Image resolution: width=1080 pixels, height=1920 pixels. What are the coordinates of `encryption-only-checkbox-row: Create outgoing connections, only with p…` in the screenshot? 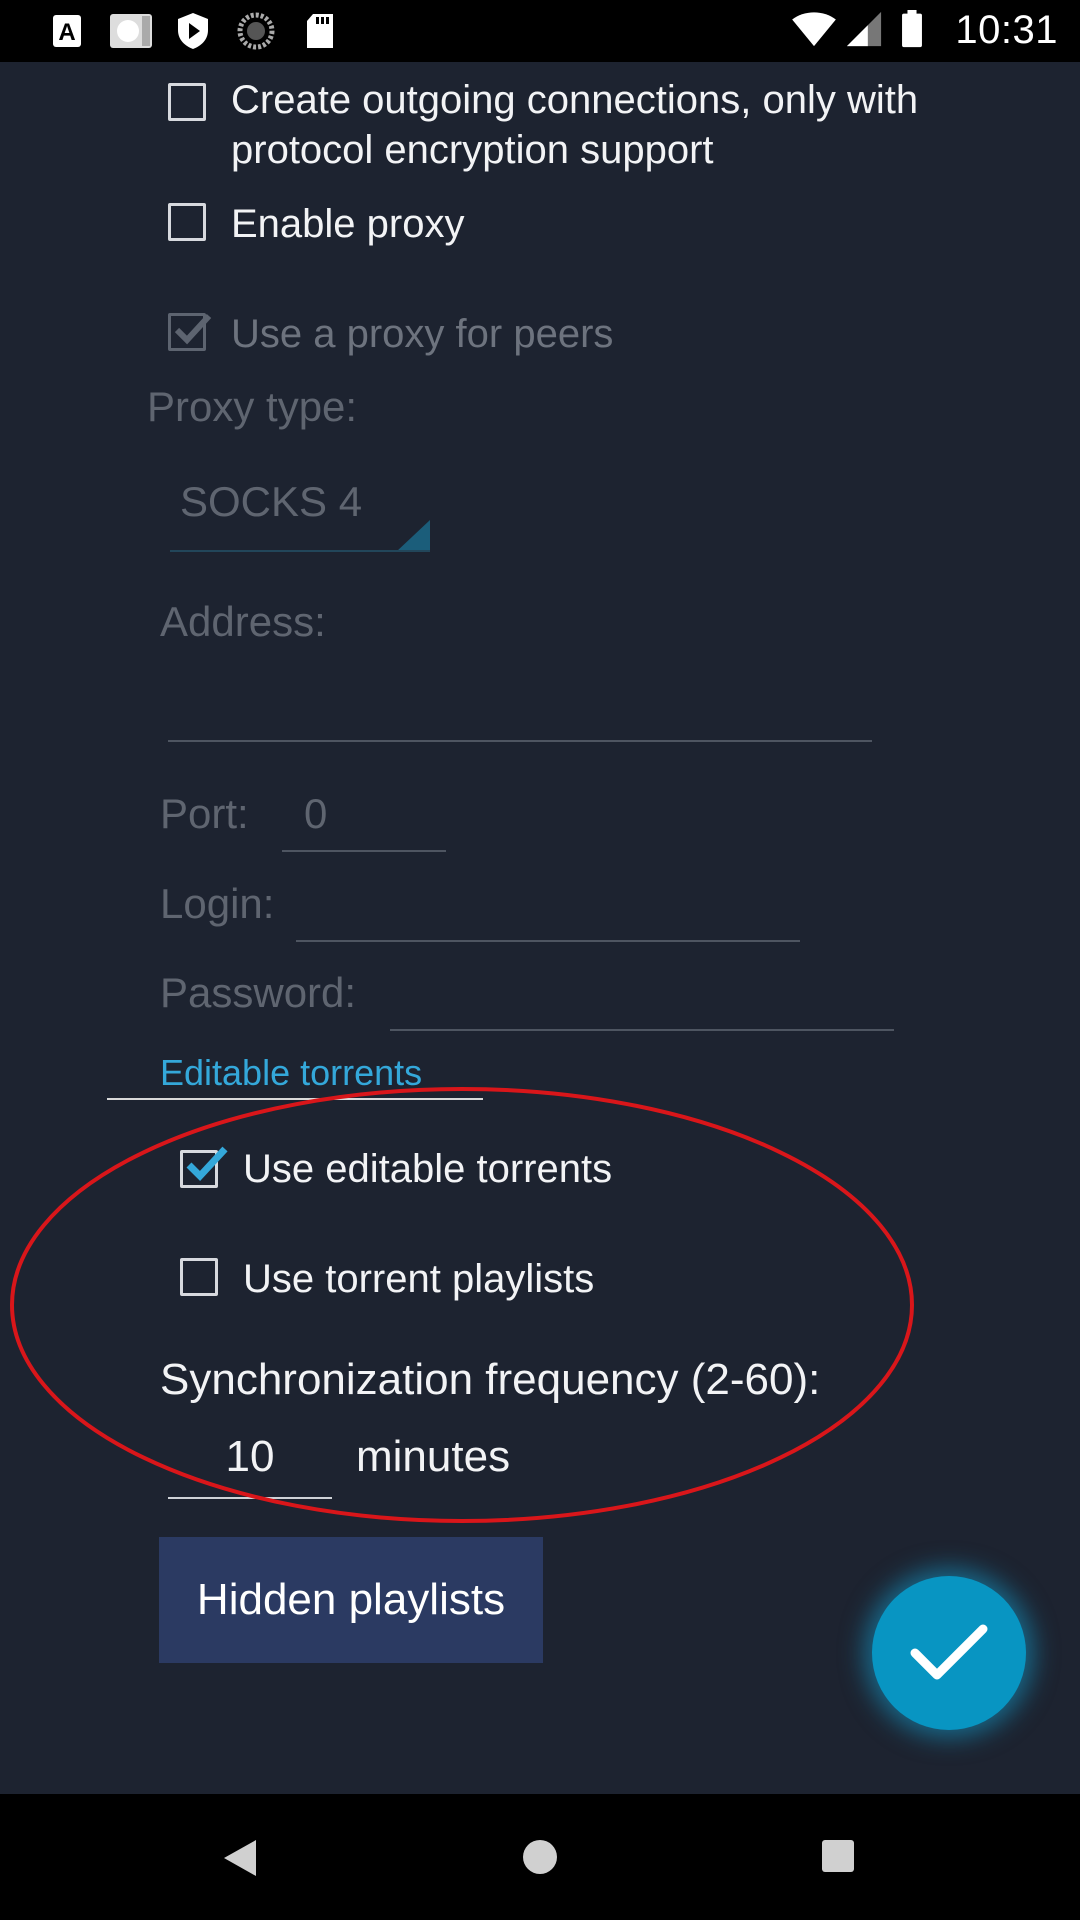 It's located at (578, 125).